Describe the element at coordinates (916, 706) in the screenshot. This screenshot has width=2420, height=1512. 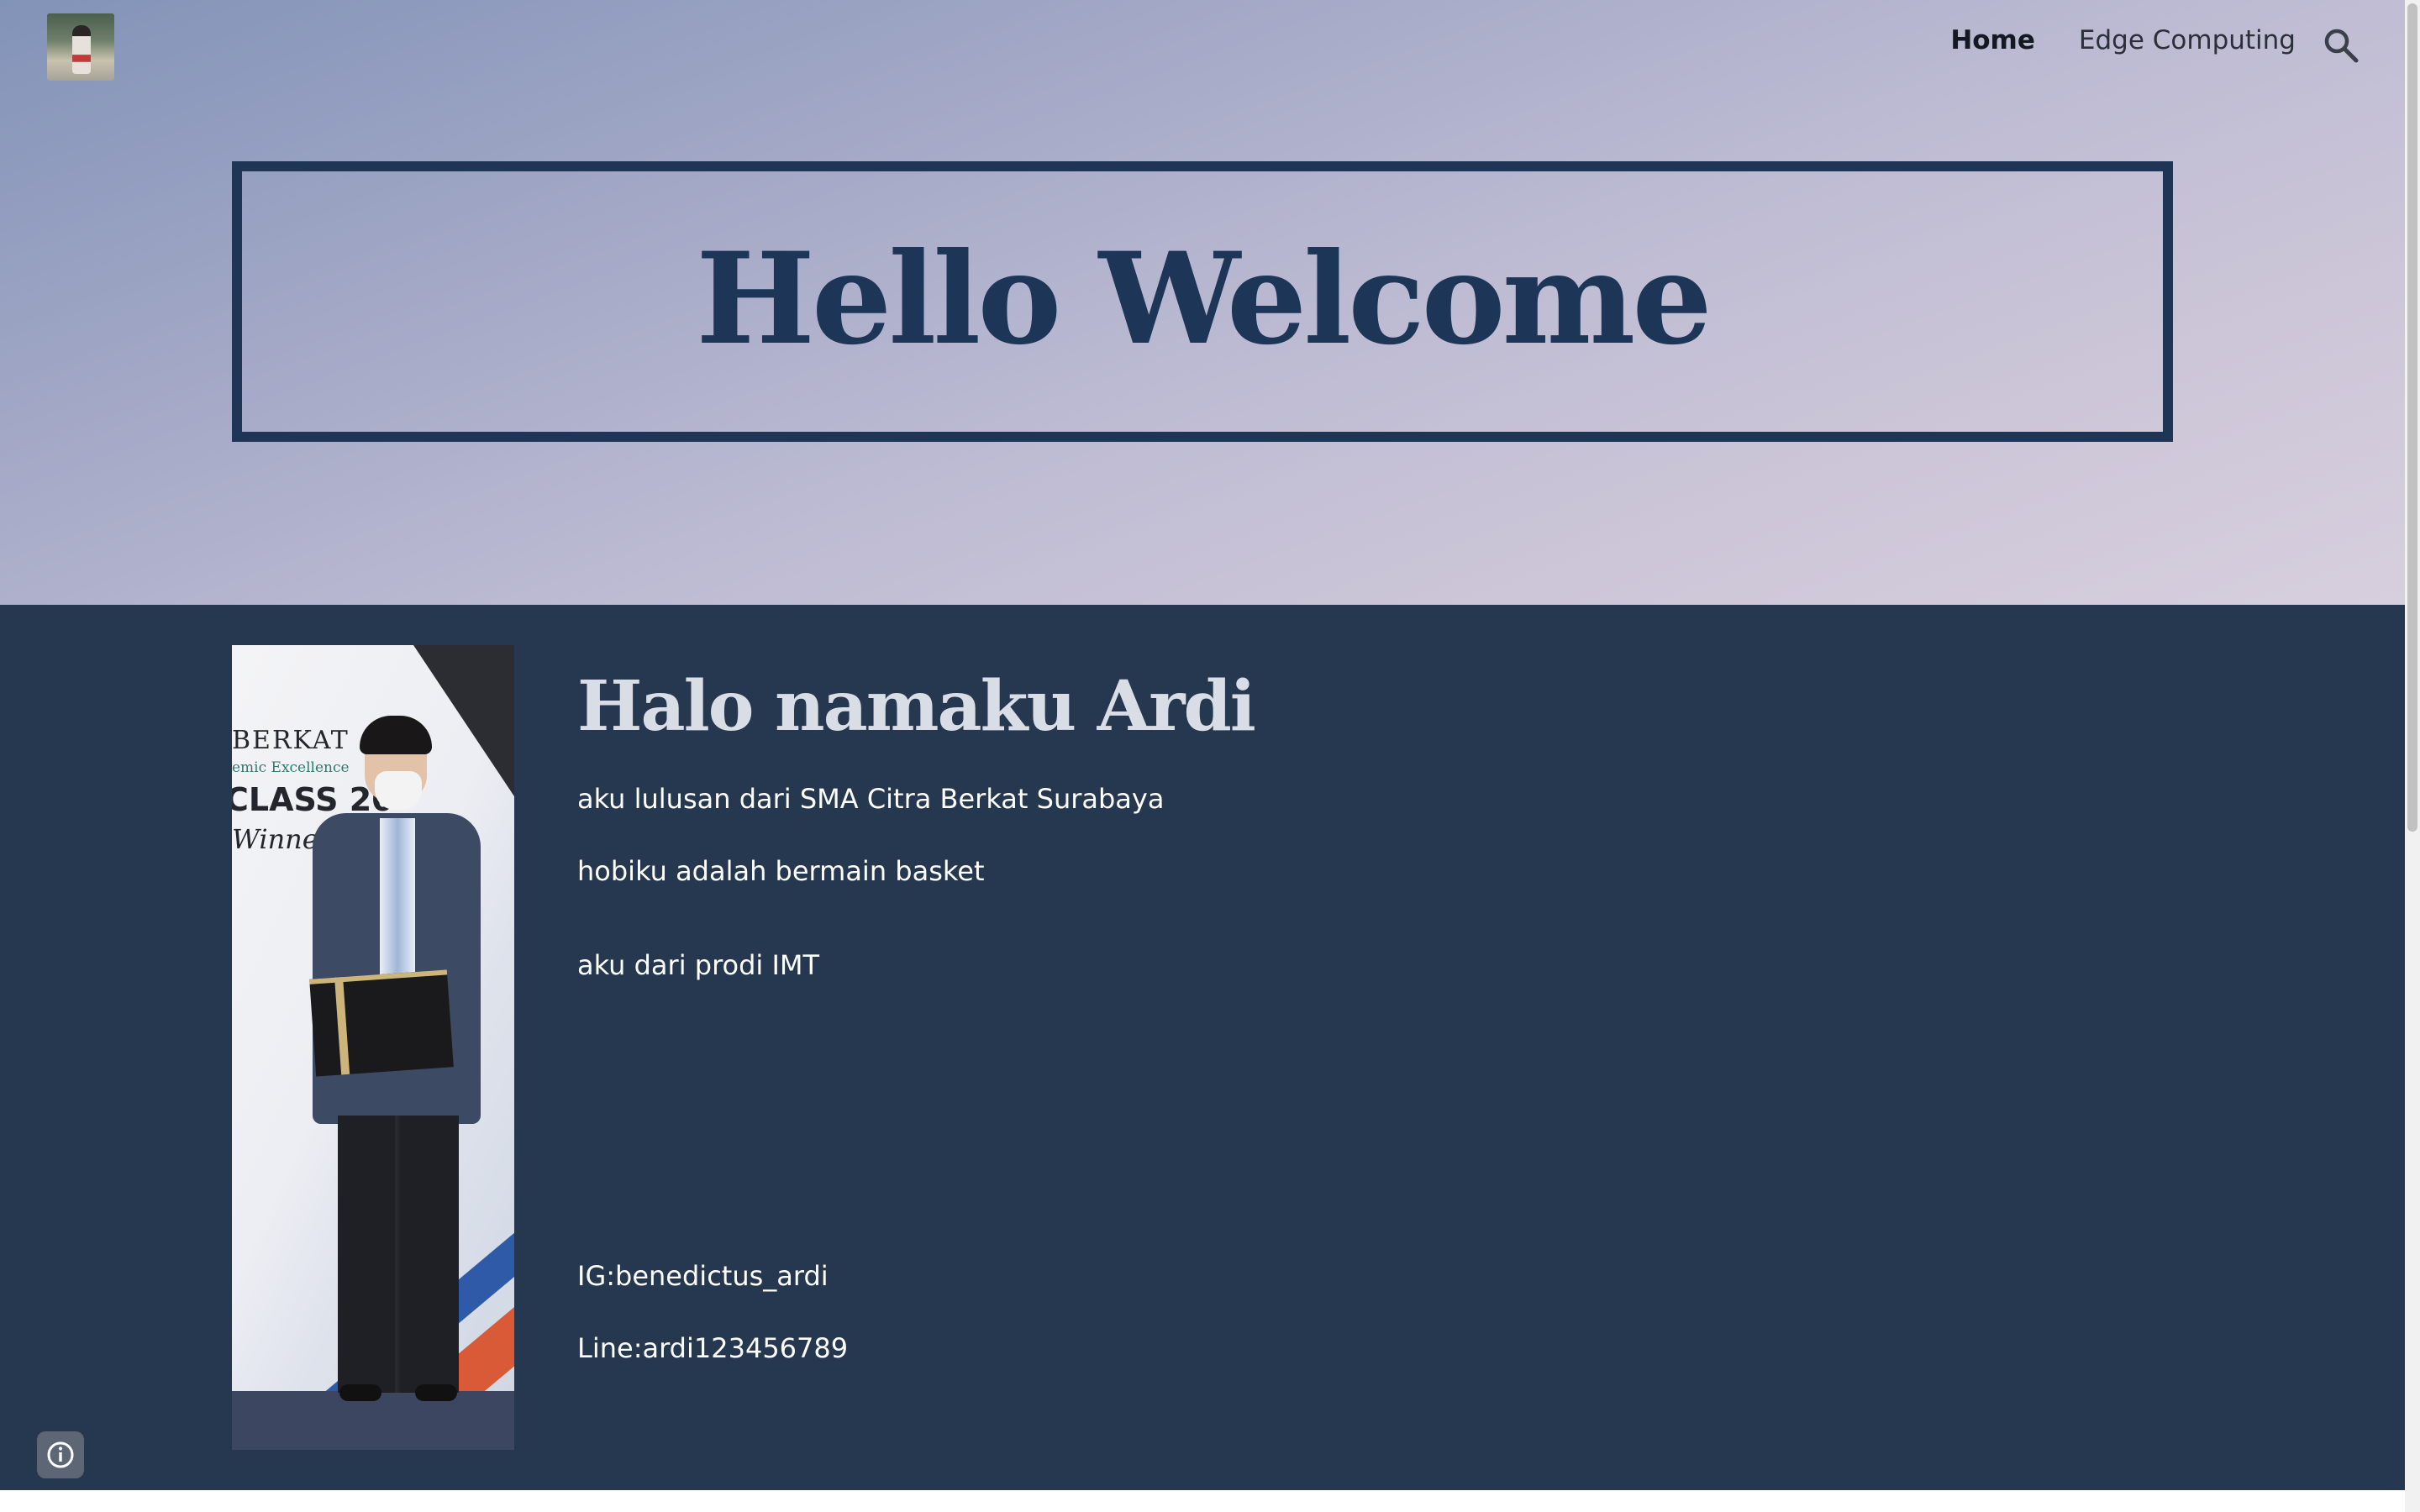
I see `profile-heading: Halo namaku Ardi` at that location.